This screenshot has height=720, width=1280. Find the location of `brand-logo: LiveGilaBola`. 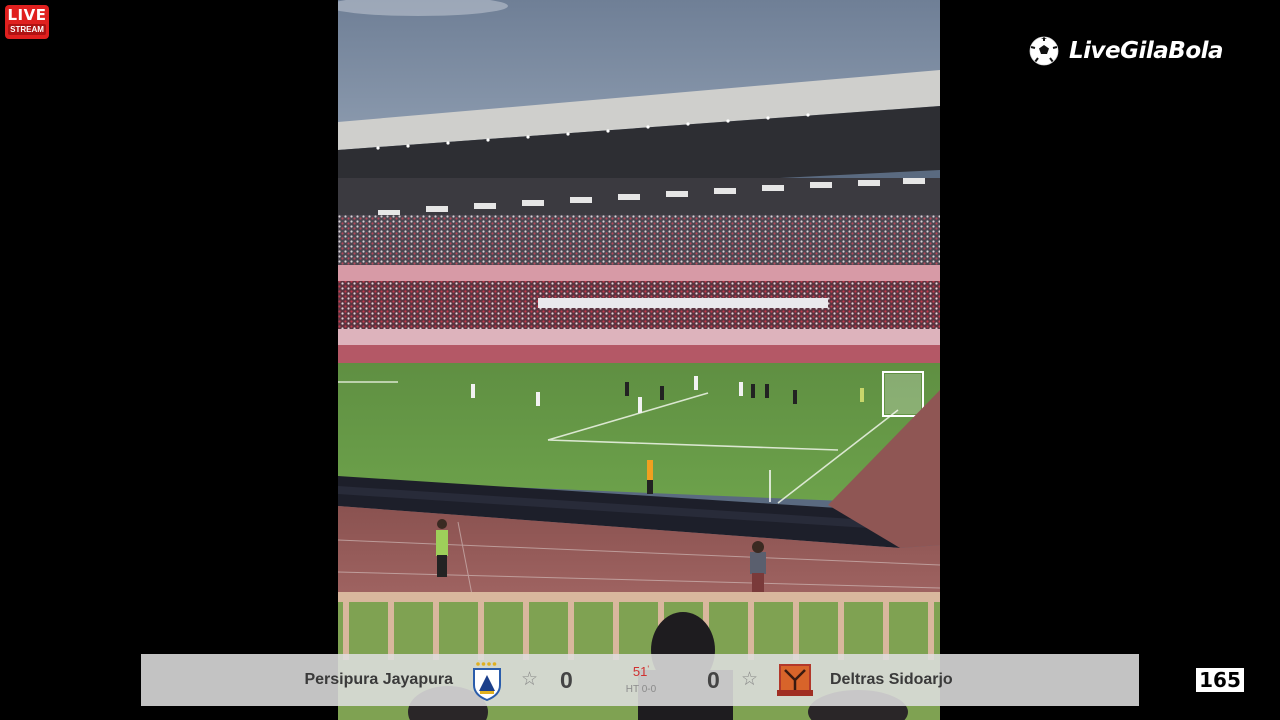

brand-logo: LiveGilaBola is located at coordinates (1126, 51).